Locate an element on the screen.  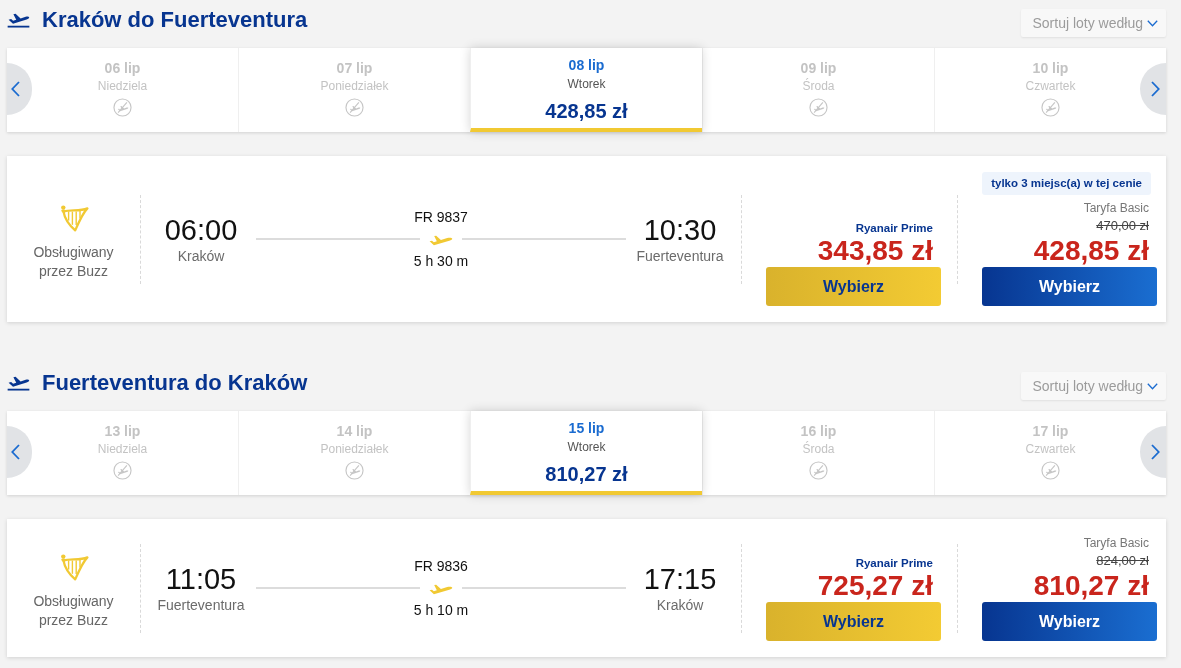
flight-number: FR 9836 is located at coordinates (441, 566).